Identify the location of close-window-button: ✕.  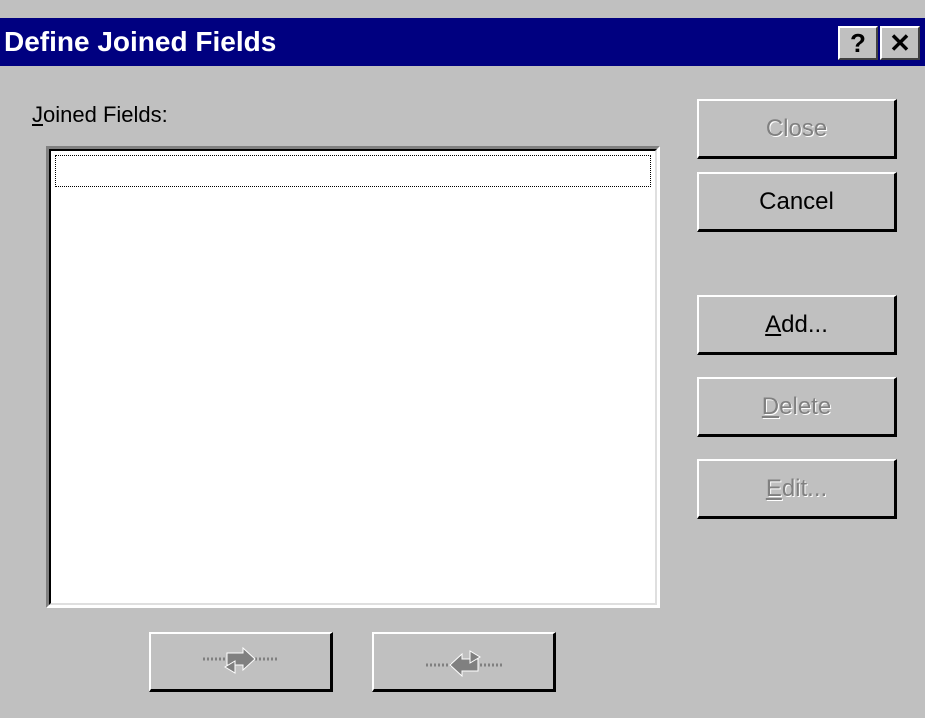
(900, 43).